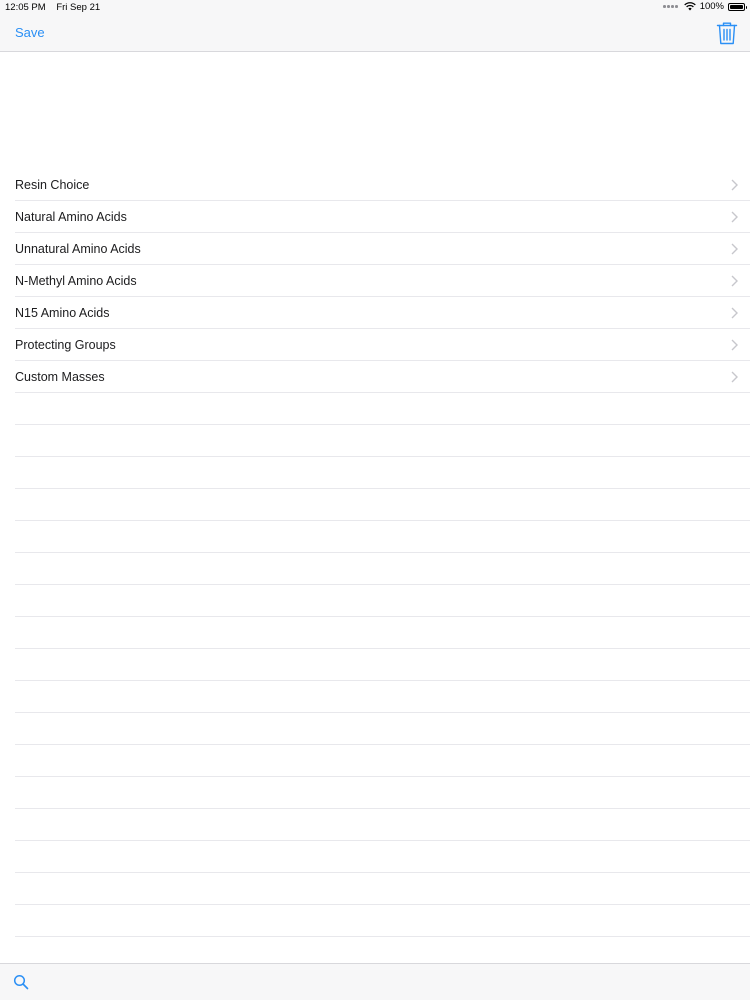 This screenshot has height=1000, width=750. I want to click on status-date: Fri Sep 21, so click(78, 7).